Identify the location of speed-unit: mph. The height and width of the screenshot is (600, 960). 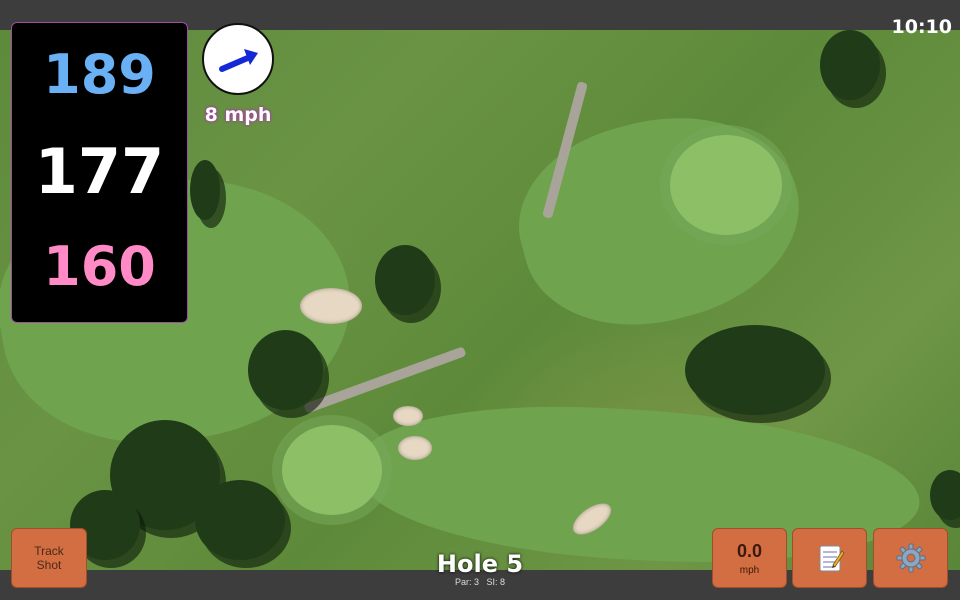
(749, 570).